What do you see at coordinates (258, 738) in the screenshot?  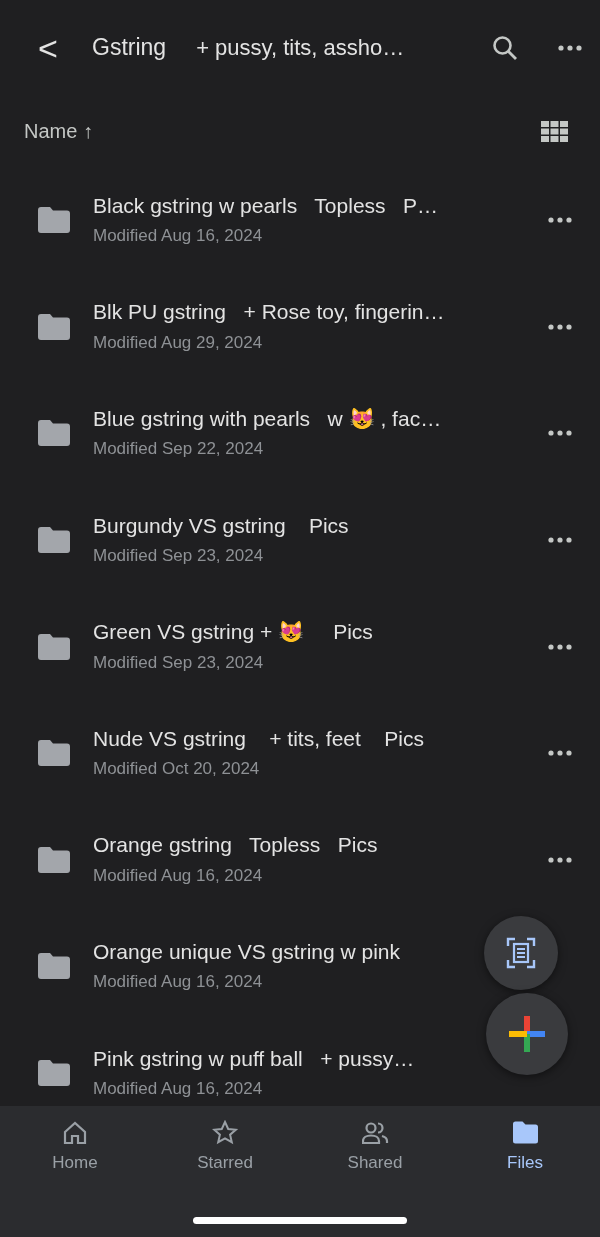 I see `folder-name: Nude VS gstring + tits, feet Pics` at bounding box center [258, 738].